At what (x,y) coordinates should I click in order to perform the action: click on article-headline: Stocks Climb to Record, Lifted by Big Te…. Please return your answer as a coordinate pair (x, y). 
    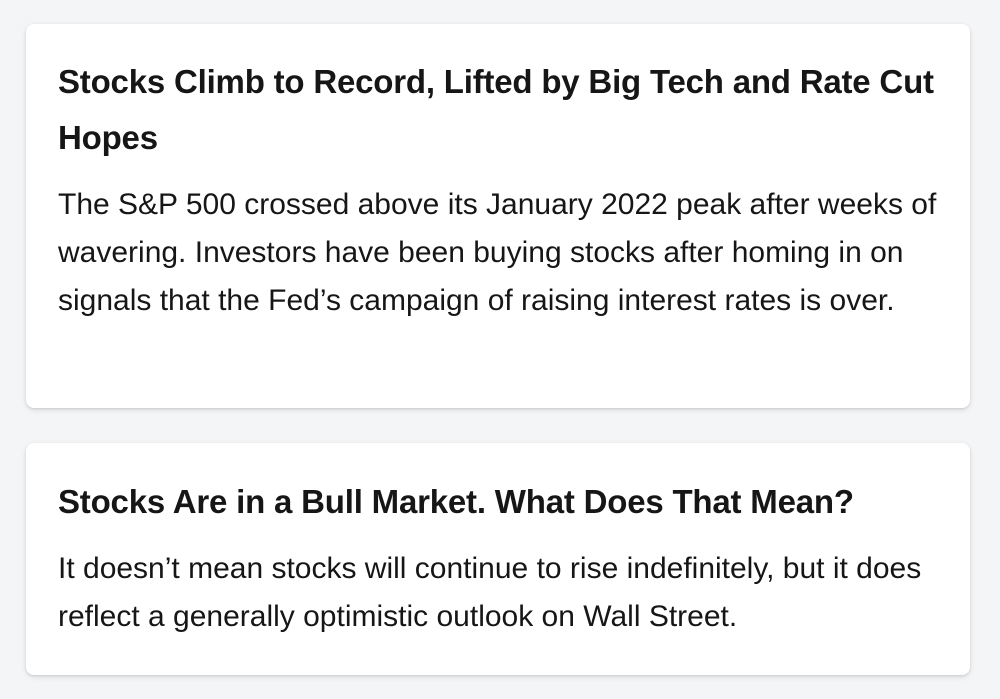
    Looking at the image, I should click on (498, 110).